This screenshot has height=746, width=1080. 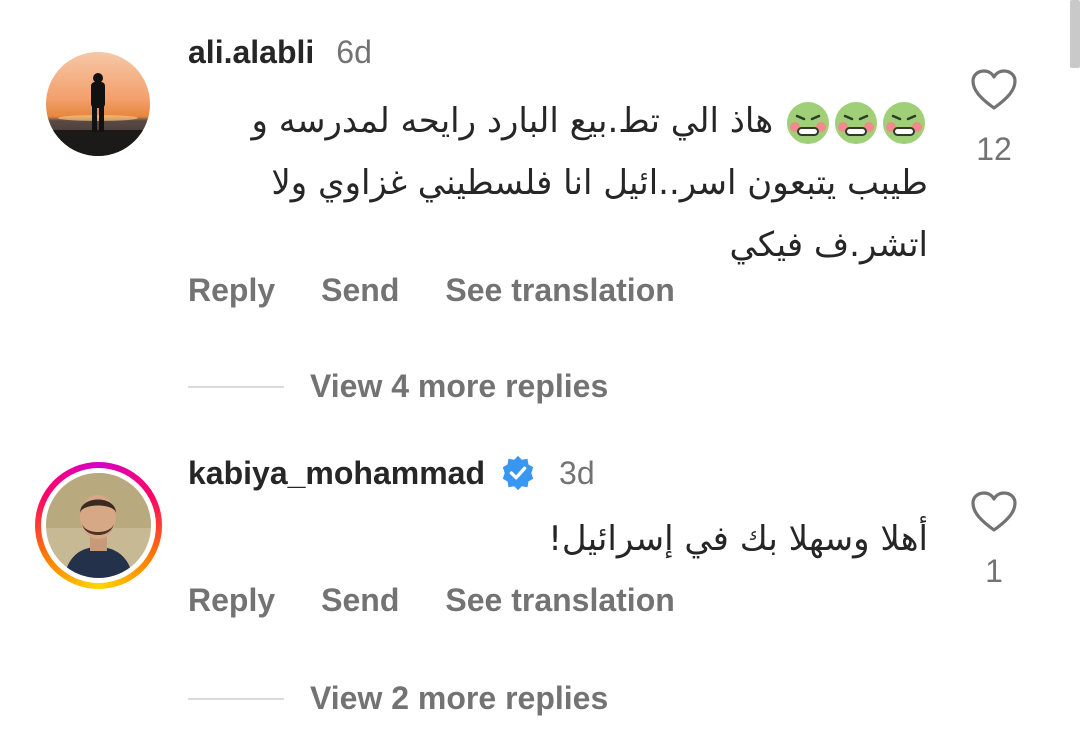 I want to click on comment-text: أهلا وسهلا بك في إسرائيل!, so click(x=558, y=539).